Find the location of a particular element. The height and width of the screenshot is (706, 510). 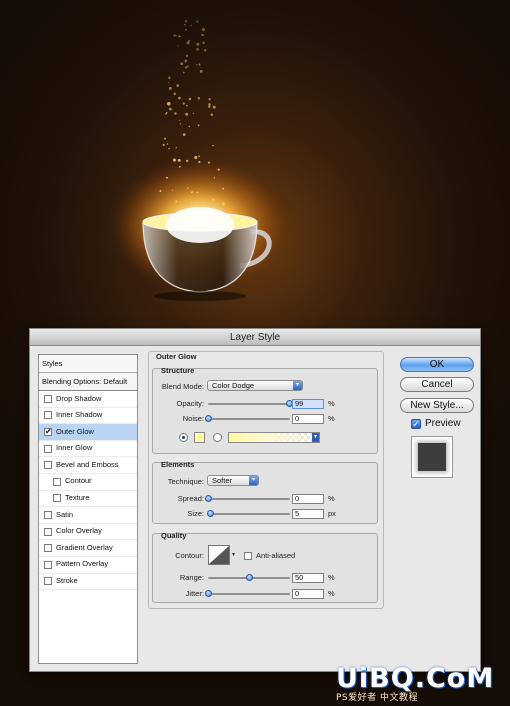

style-item-bevel-and-emboss: Bevel and Emboss is located at coordinates (88, 465).